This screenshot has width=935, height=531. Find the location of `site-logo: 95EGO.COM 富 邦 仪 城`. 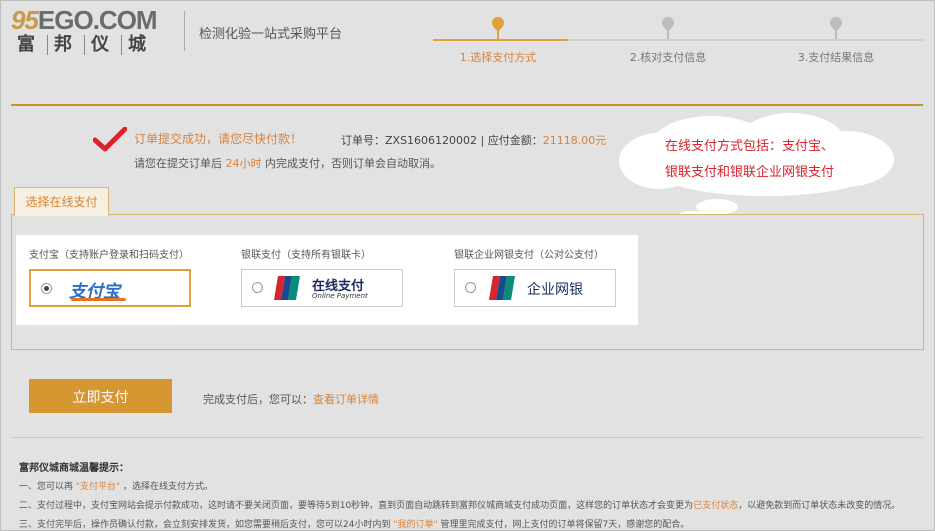

site-logo: 95EGO.COM 富 邦 仪 城 is located at coordinates (91, 32).